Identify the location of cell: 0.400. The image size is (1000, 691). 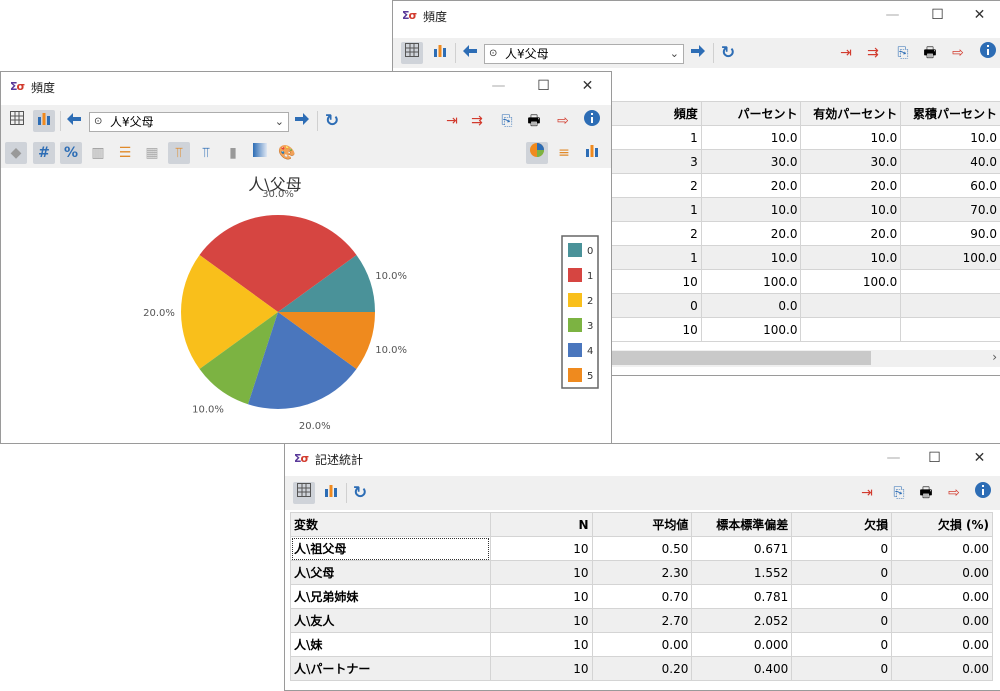
(742, 669).